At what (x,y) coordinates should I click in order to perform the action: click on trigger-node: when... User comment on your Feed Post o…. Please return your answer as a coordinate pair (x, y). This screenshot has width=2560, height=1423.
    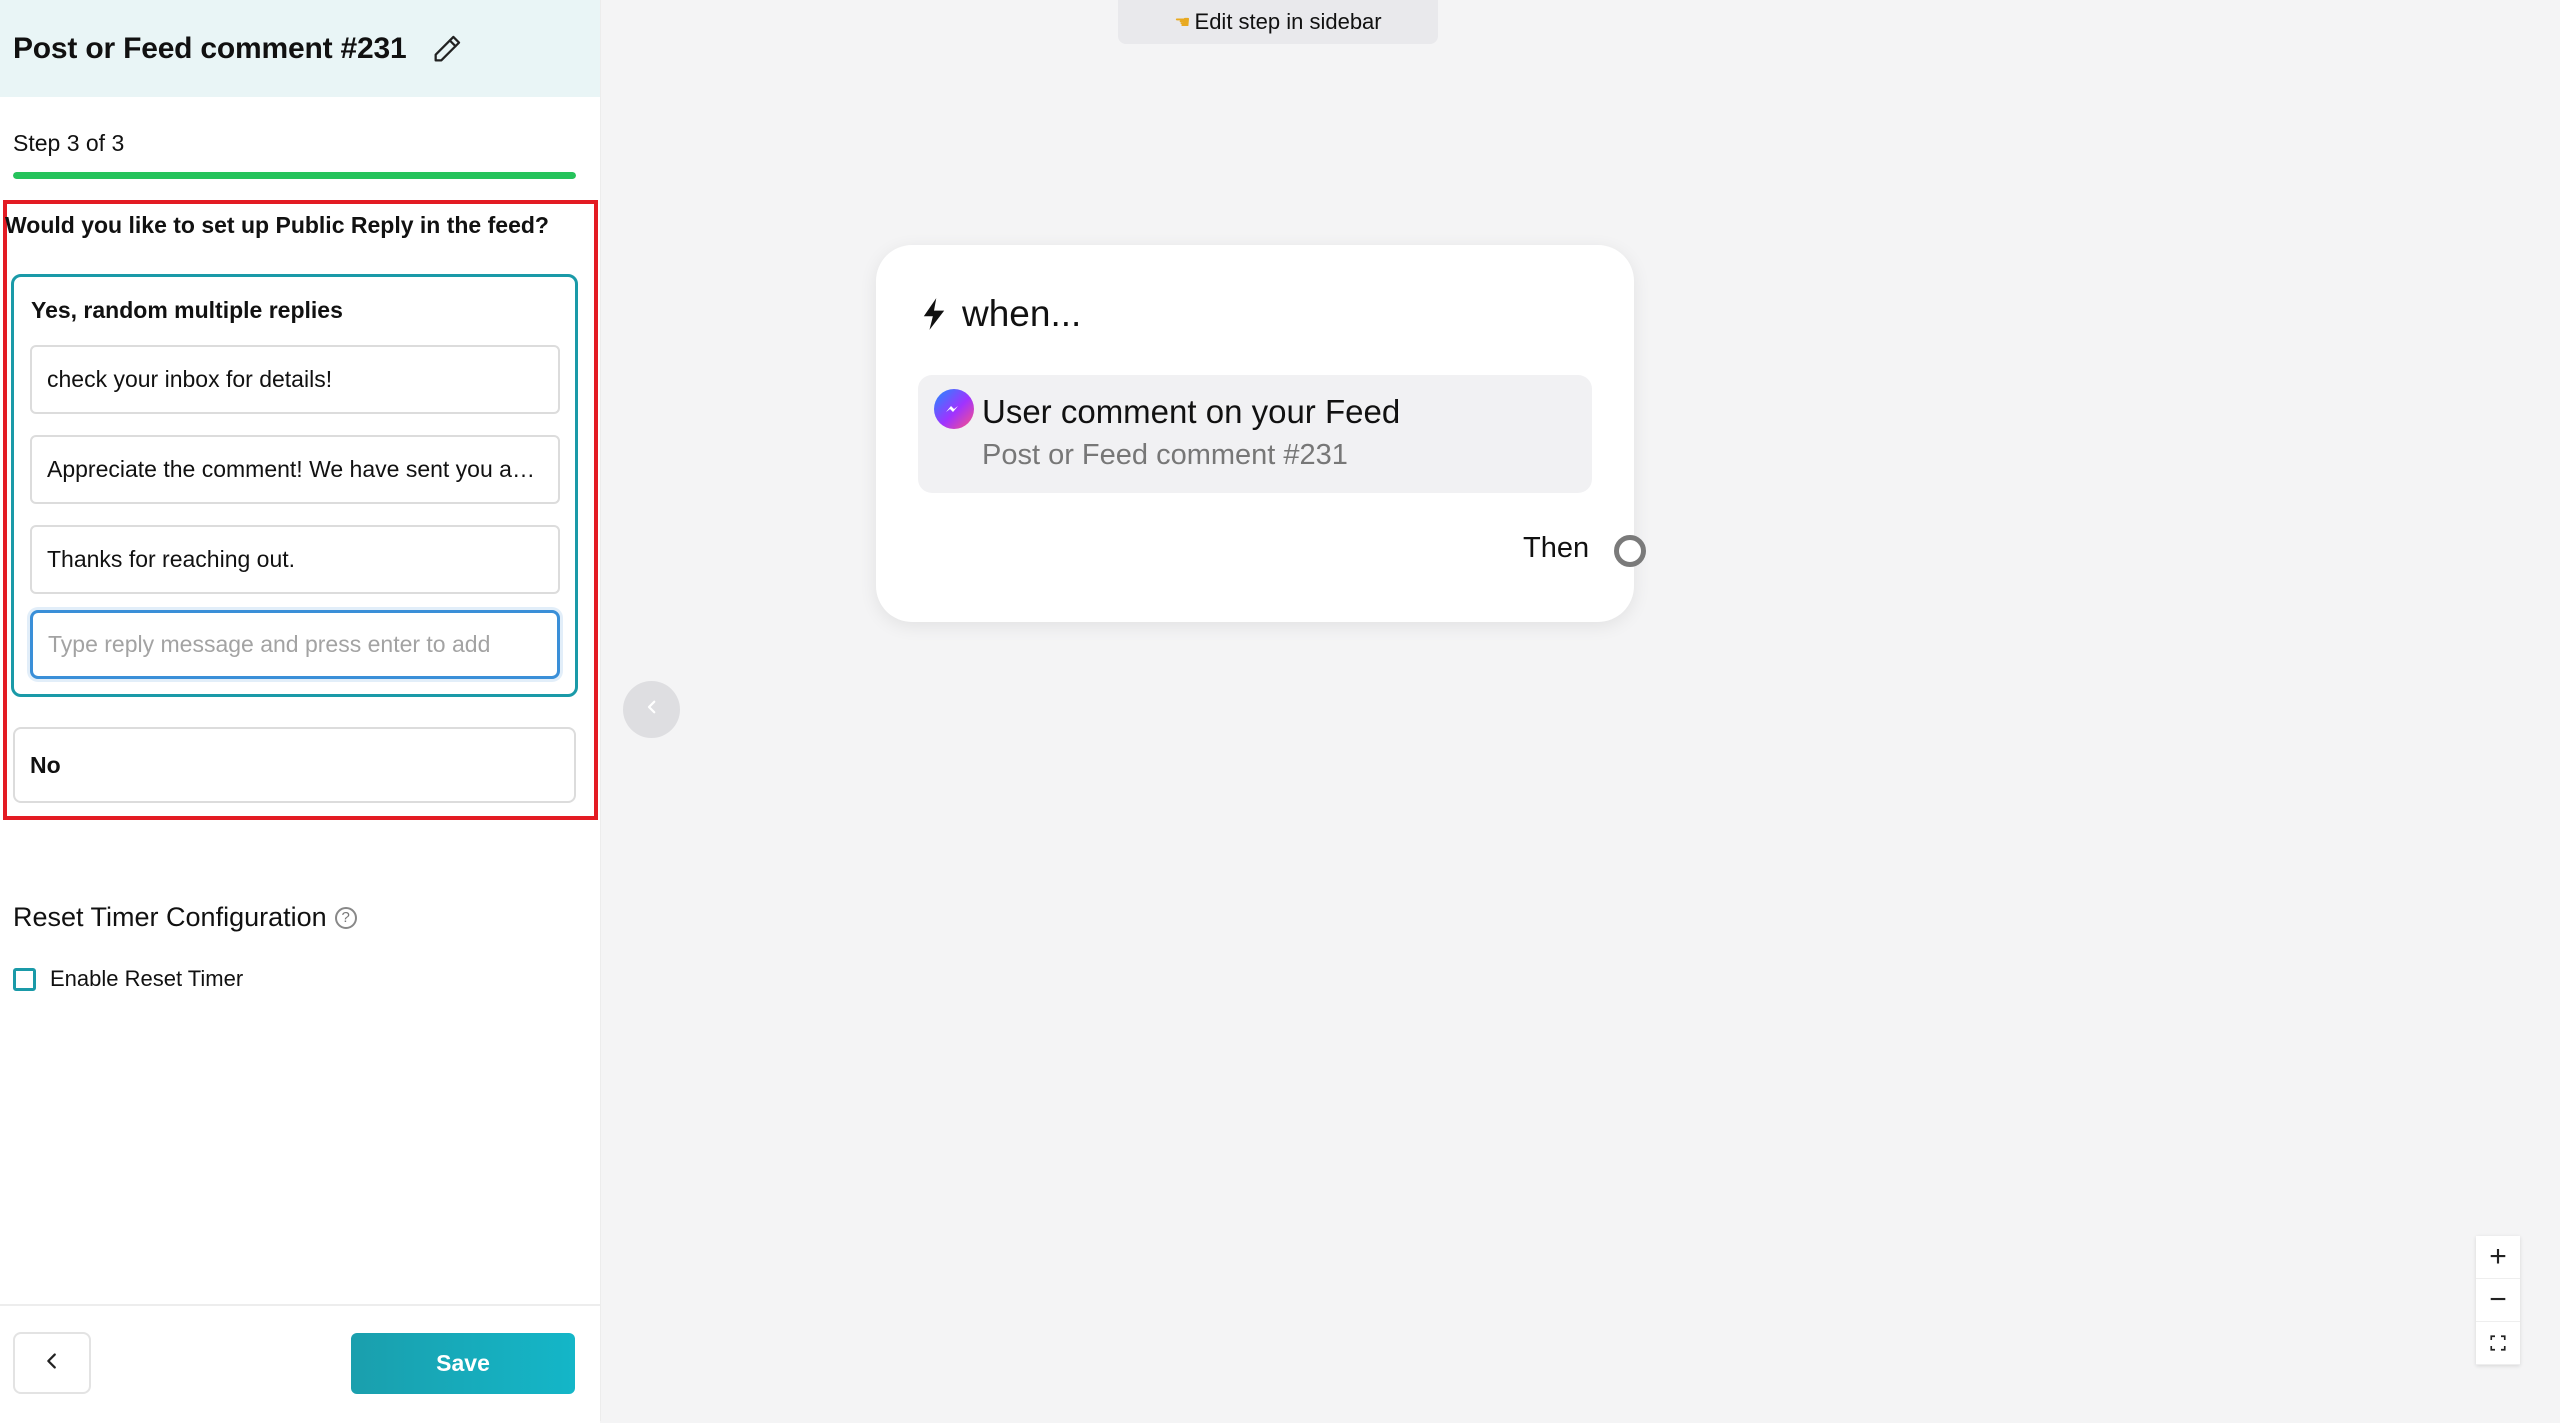
    Looking at the image, I should click on (1261, 433).